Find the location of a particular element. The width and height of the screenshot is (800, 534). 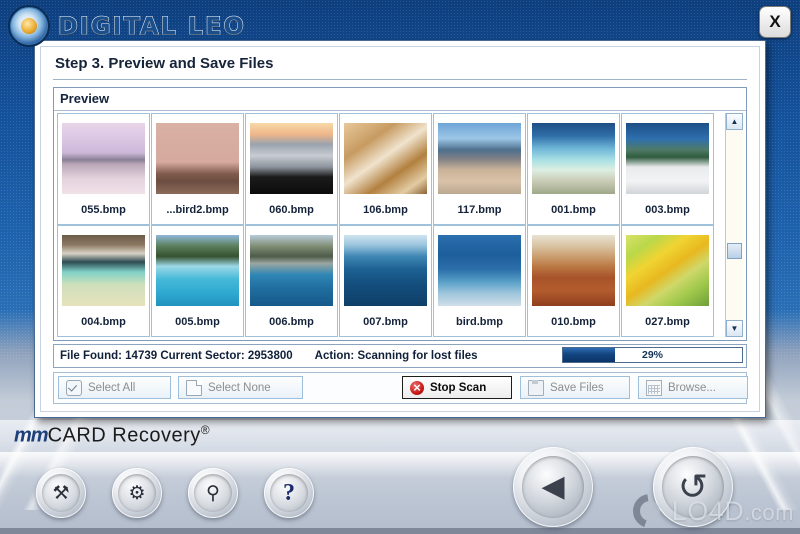

brand-title-suffix: LEO is located at coordinates (216, 26).